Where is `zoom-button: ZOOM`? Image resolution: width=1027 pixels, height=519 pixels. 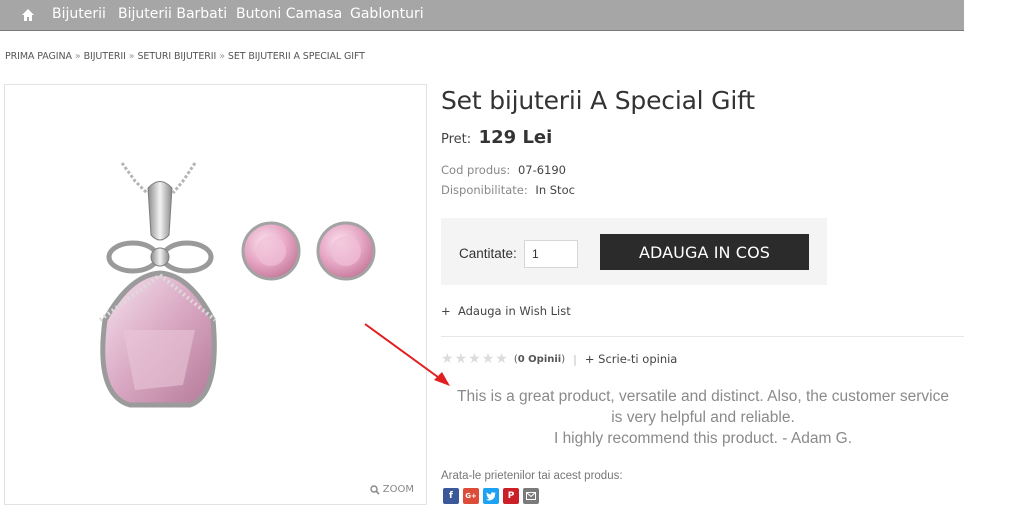
zoom-button: ZOOM is located at coordinates (392, 489).